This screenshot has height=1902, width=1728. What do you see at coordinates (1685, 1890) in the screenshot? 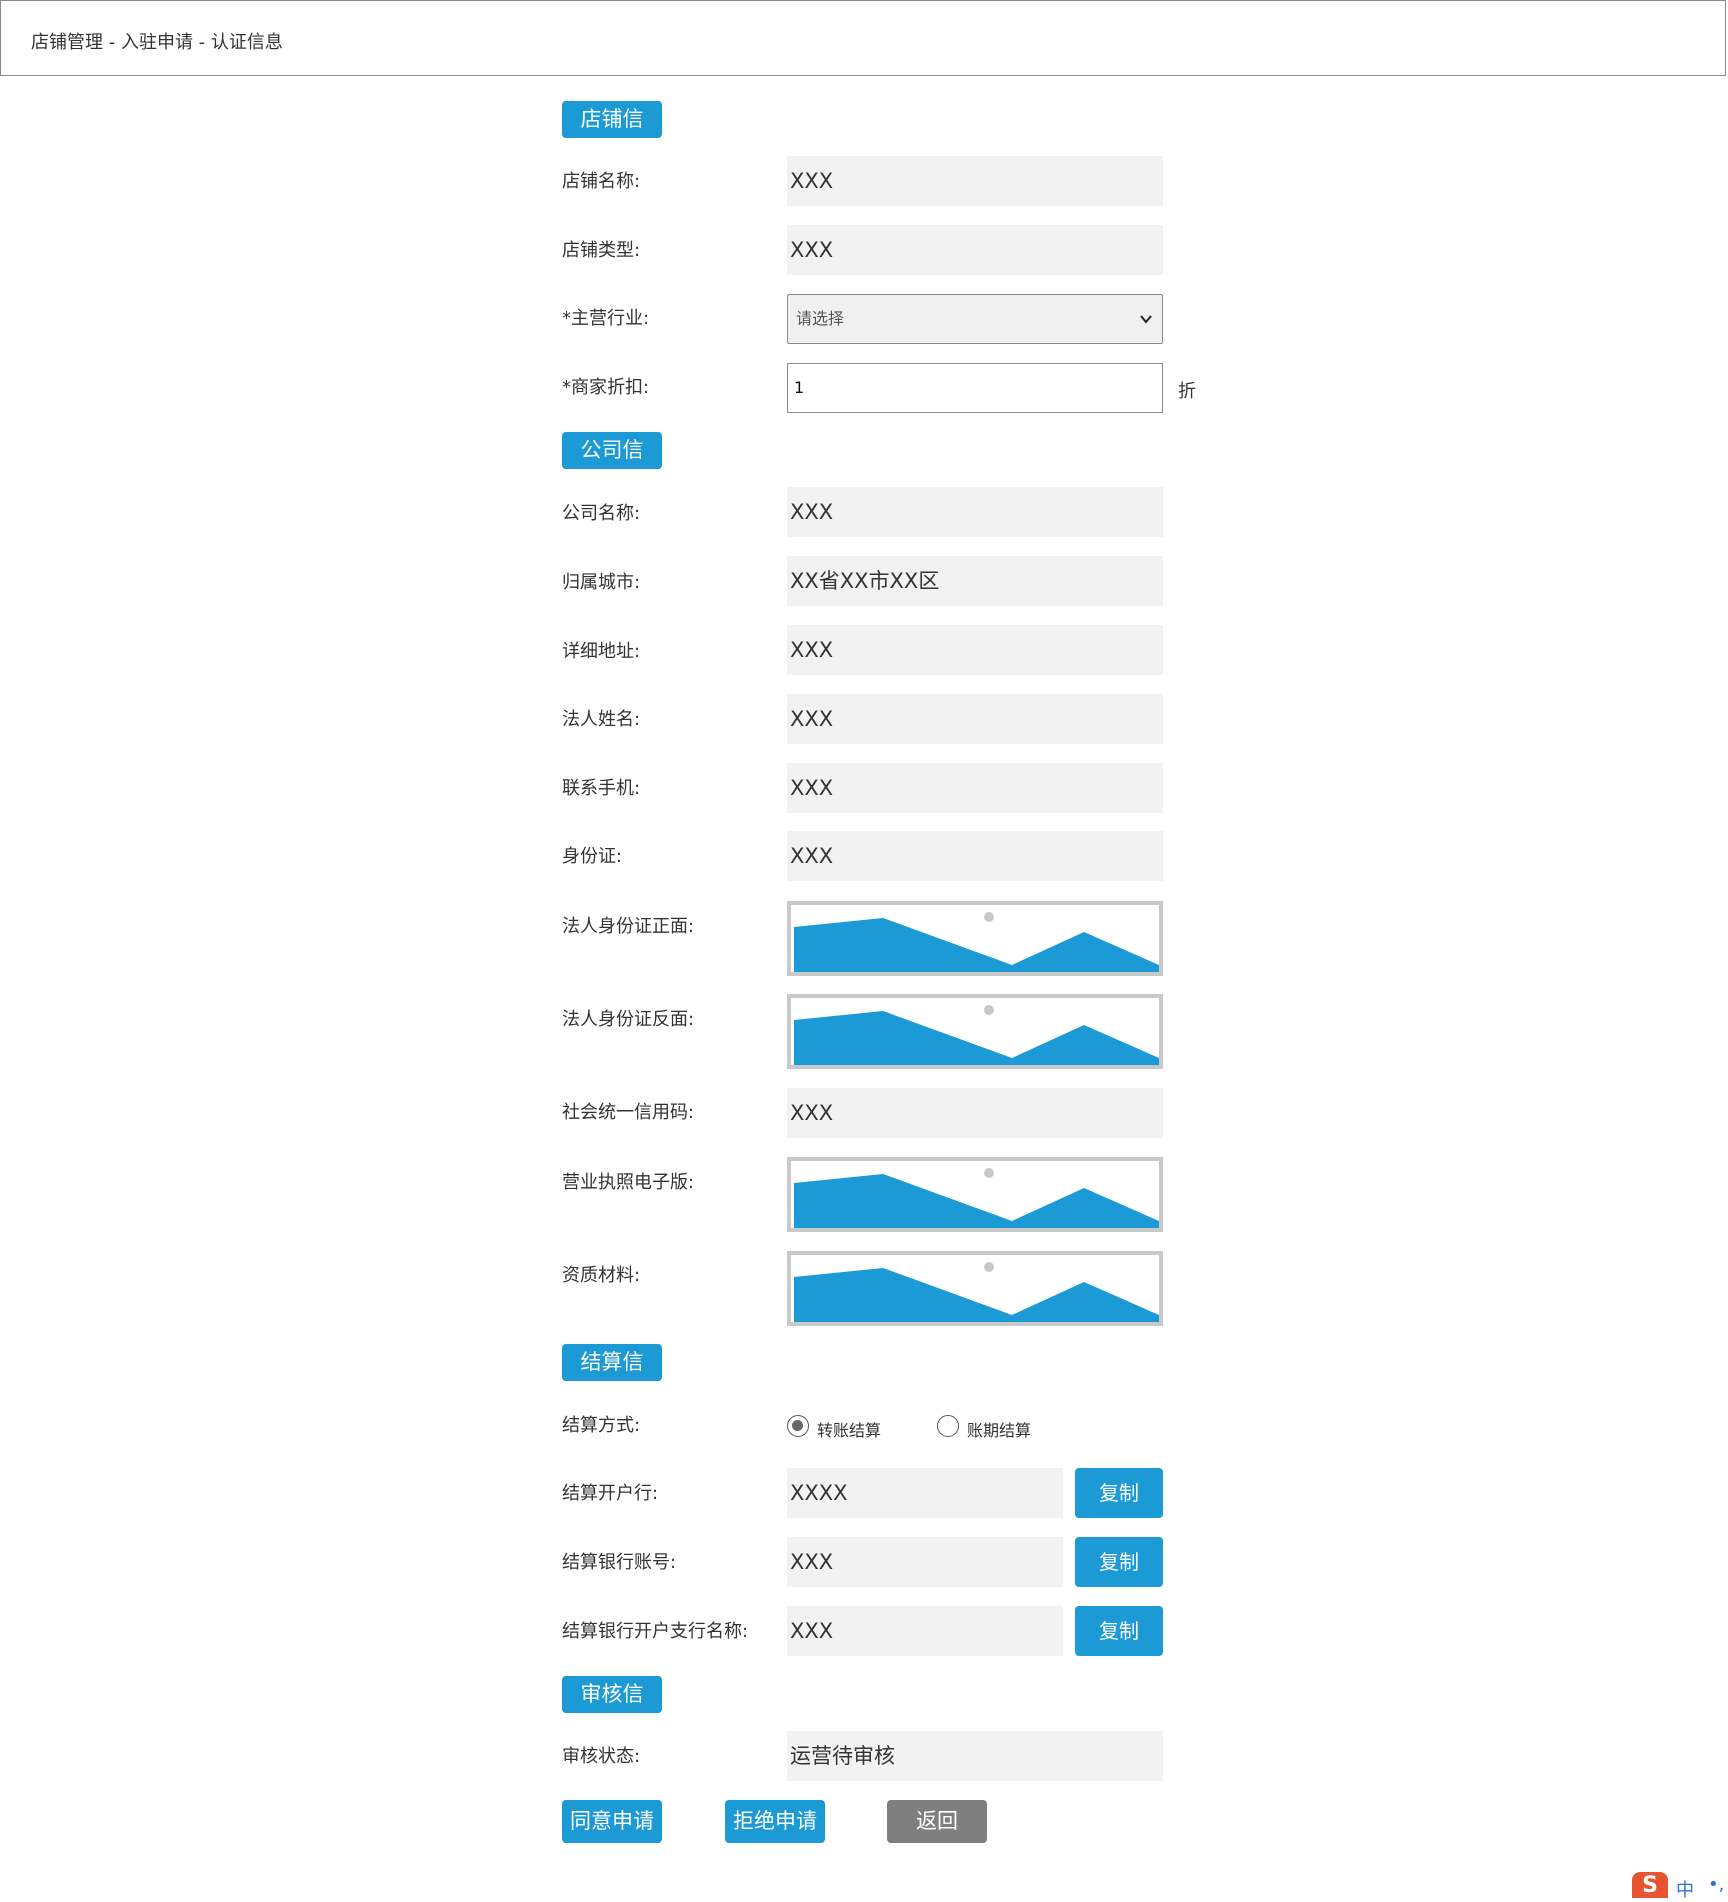
I see `ime-mode: 中` at bounding box center [1685, 1890].